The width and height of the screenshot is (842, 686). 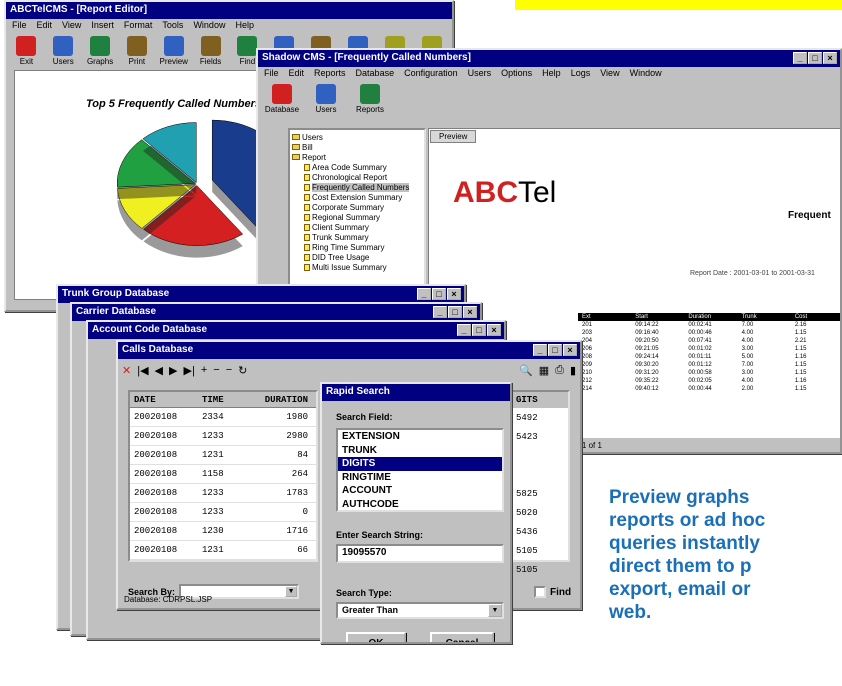 What do you see at coordinates (242, 370) in the screenshot?
I see `refresh-icon: ↻` at bounding box center [242, 370].